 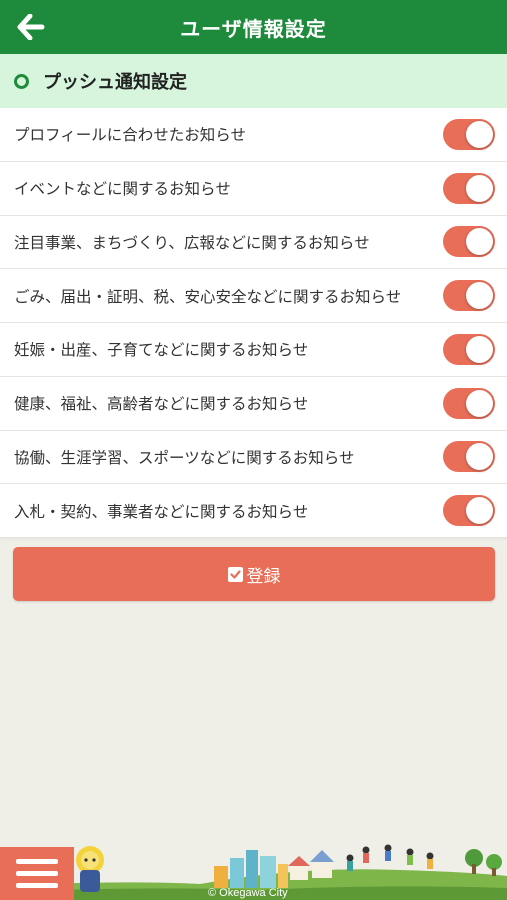 What do you see at coordinates (161, 511) in the screenshot?
I see `setting-label: 入札・契約、事業者などに関するお知らせ` at bounding box center [161, 511].